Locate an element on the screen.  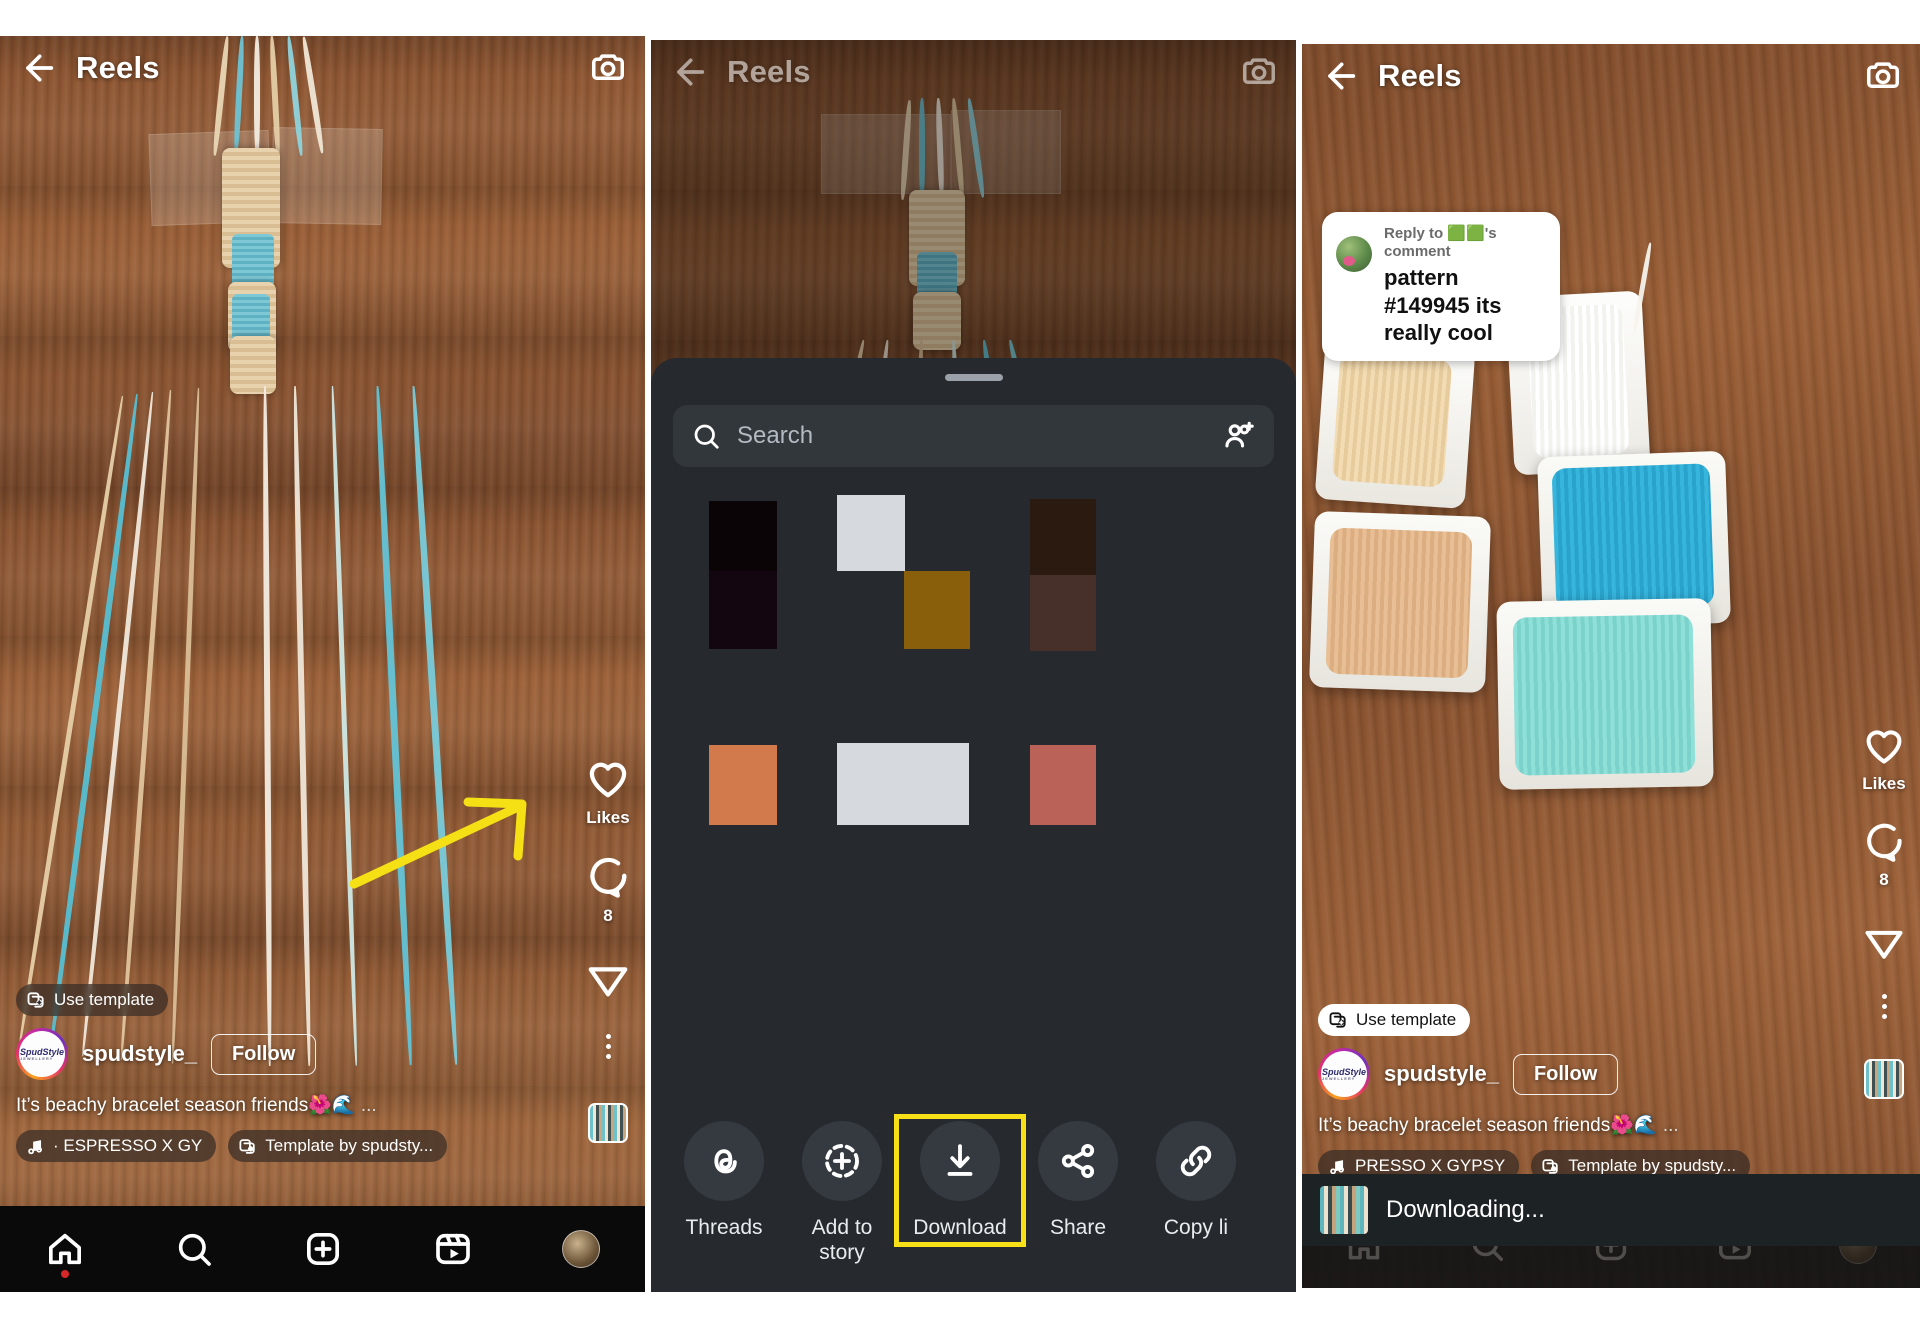
tab-profile is located at coordinates (581, 1249).